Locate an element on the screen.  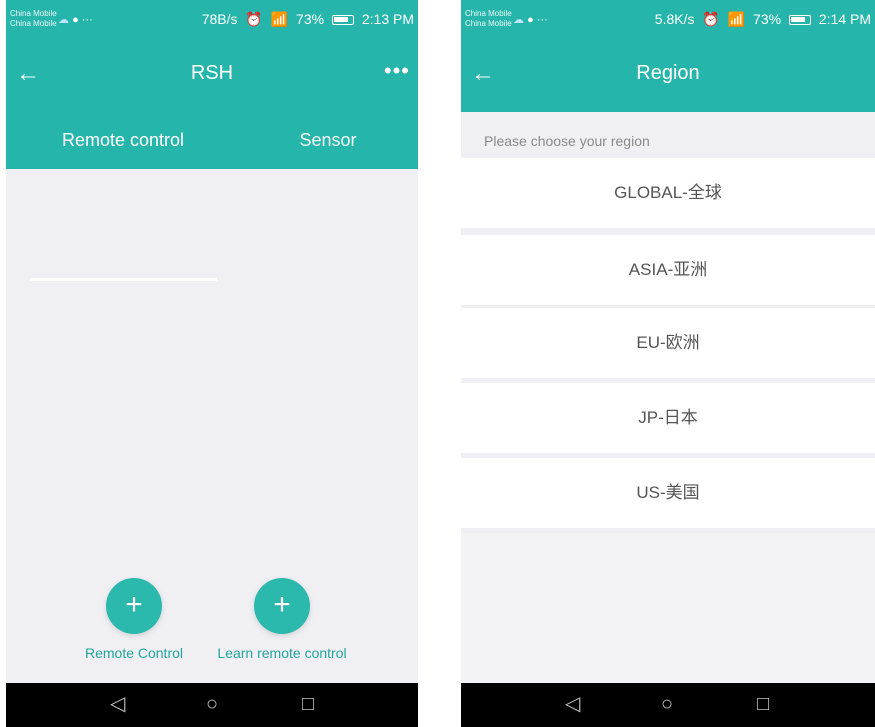
page-title: RSH is located at coordinates (212, 73).